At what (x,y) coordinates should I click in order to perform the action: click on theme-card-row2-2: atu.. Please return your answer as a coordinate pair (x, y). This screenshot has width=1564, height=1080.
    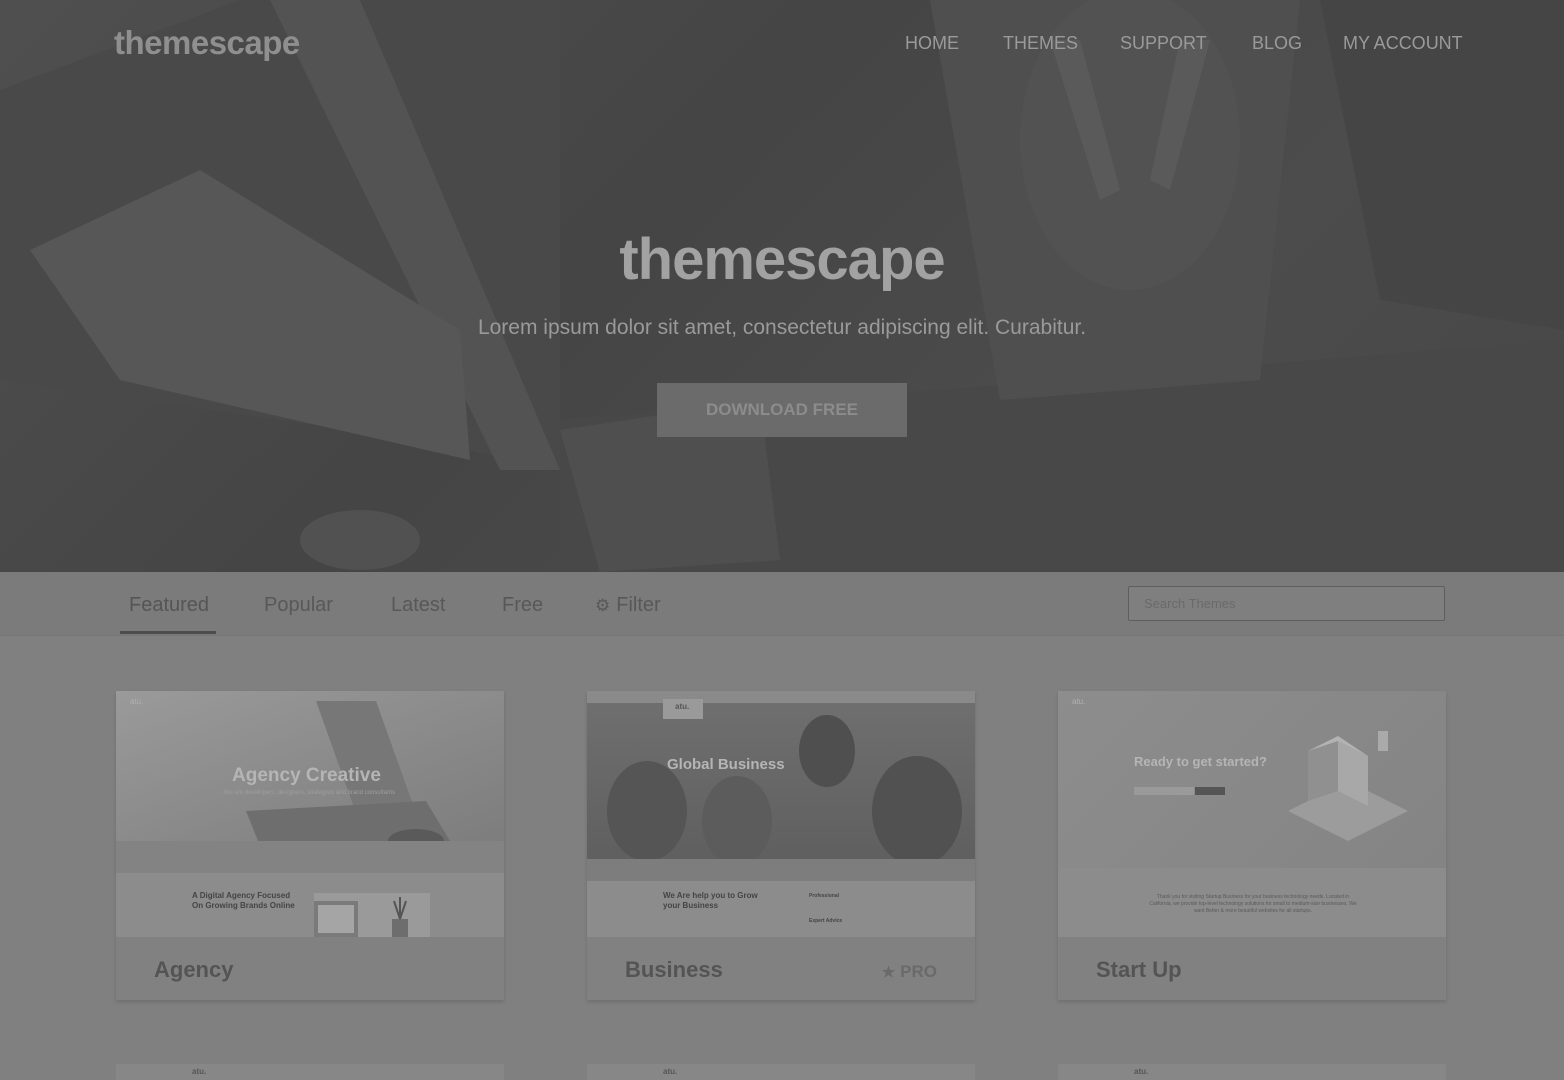
    Looking at the image, I should click on (781, 1072).